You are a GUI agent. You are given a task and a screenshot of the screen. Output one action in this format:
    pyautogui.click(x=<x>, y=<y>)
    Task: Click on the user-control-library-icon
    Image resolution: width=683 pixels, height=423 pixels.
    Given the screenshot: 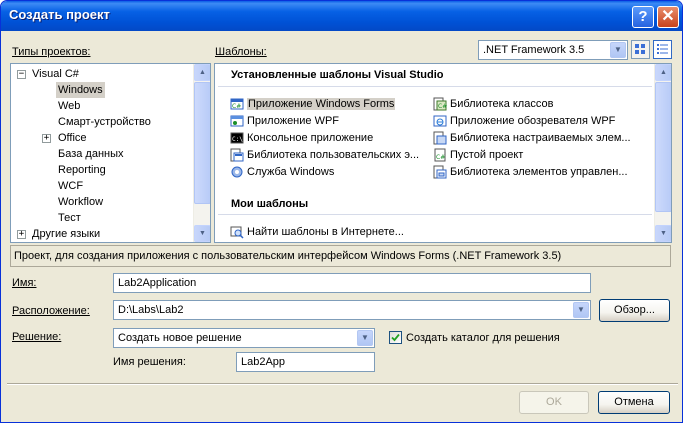 What is the action you would take?
    pyautogui.click(x=237, y=155)
    